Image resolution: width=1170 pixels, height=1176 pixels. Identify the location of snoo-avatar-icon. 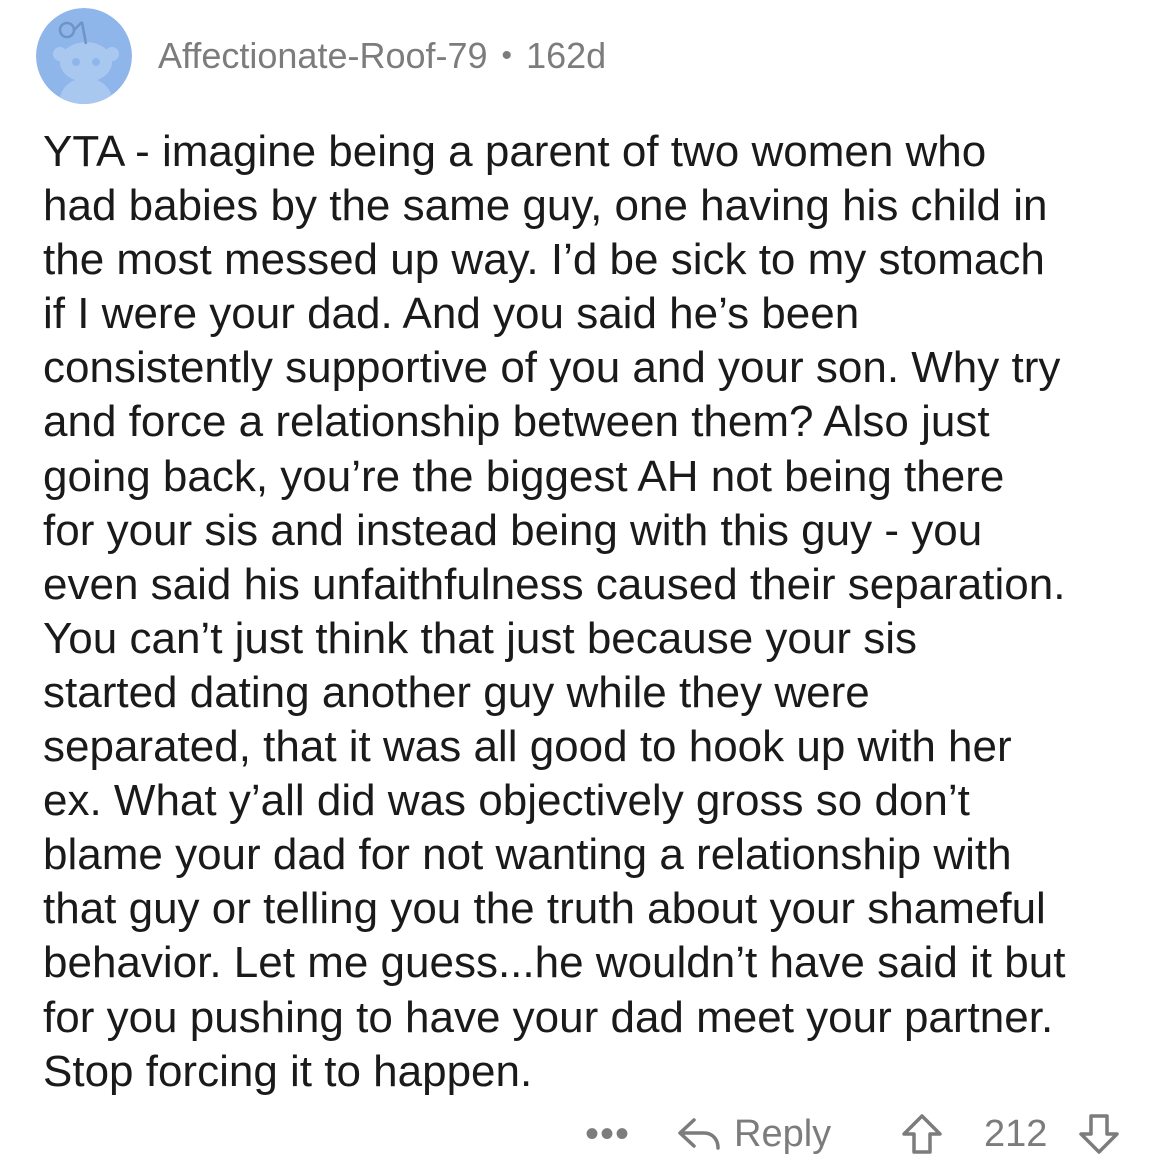
(84, 56).